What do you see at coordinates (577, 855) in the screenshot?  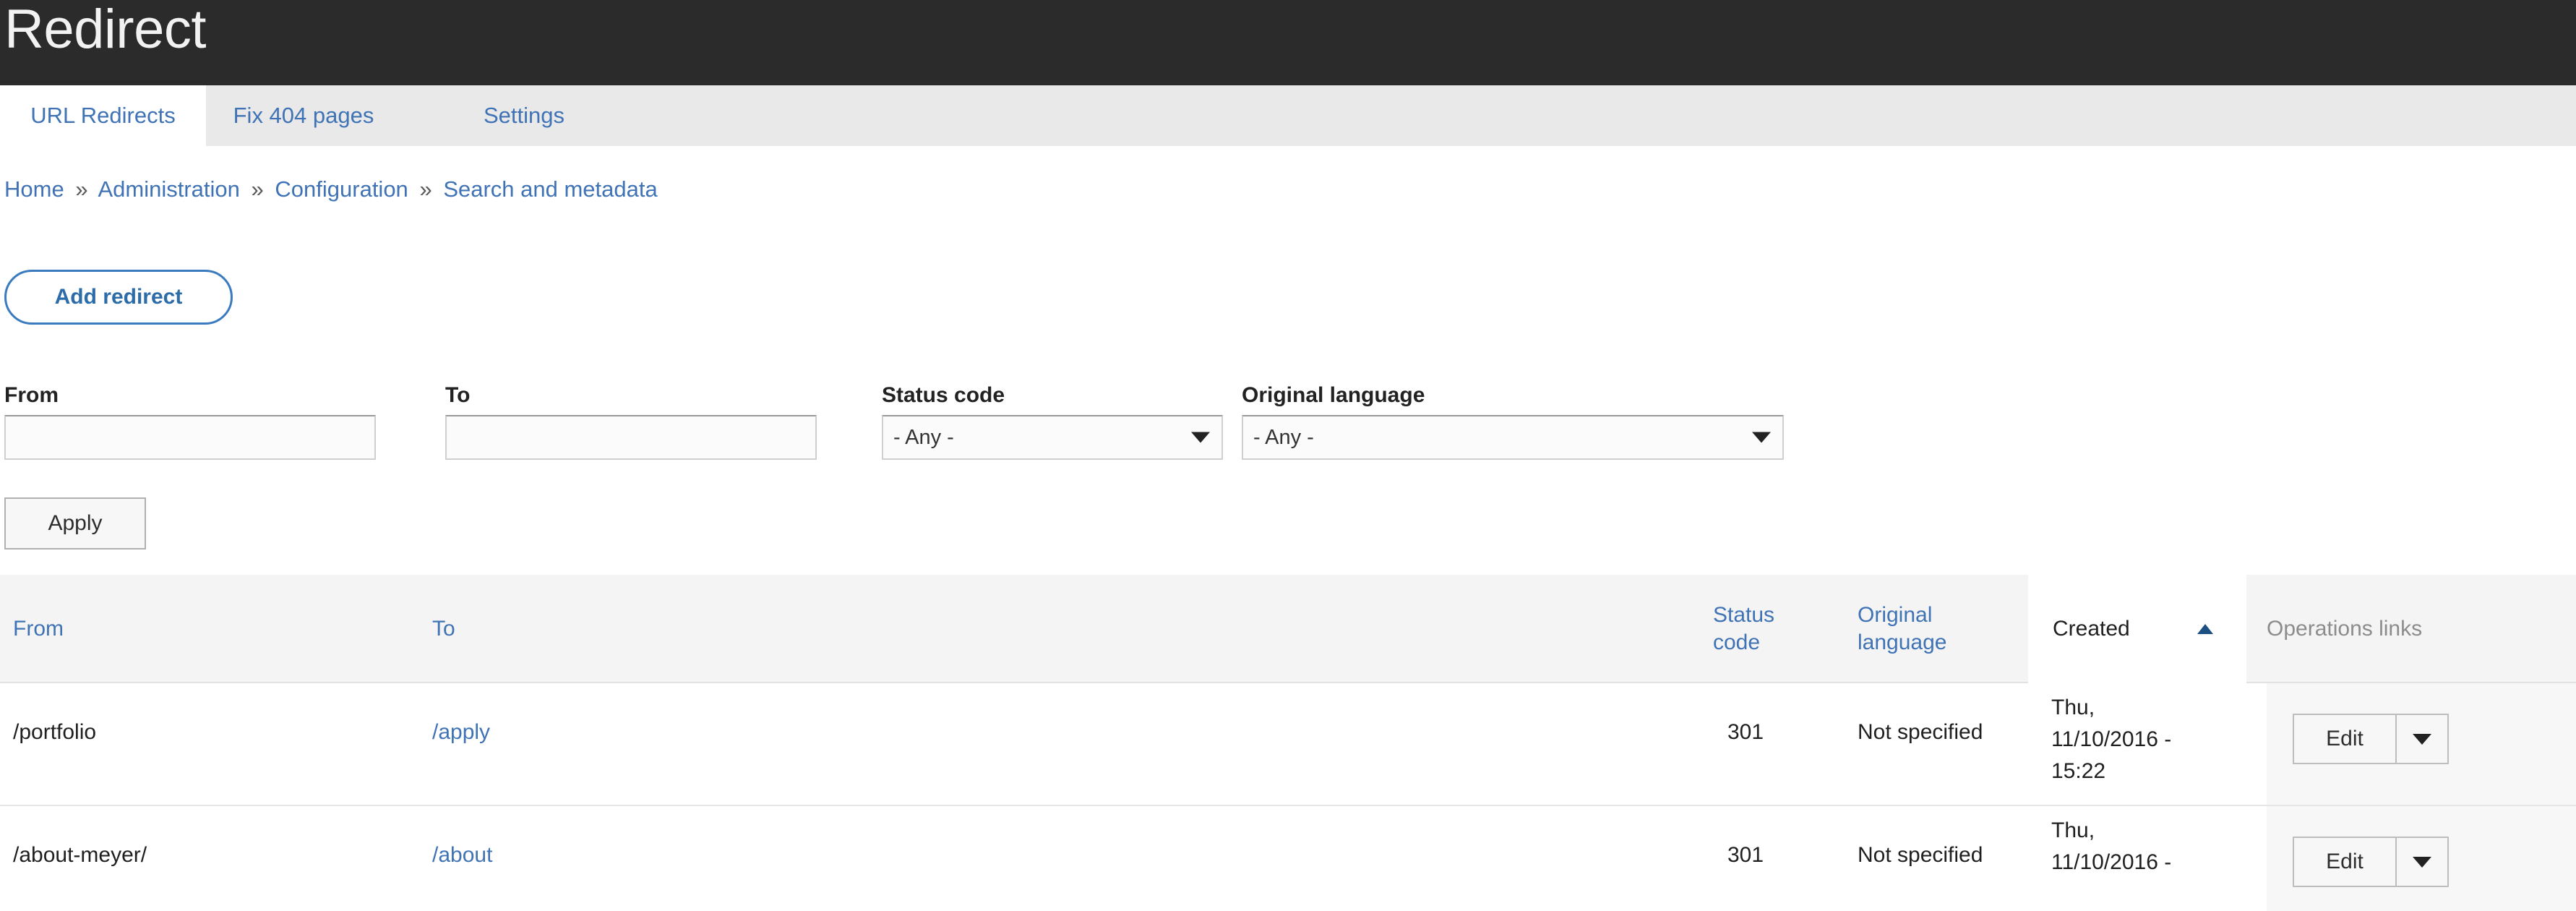 I see `cell-to-link: /about` at bounding box center [577, 855].